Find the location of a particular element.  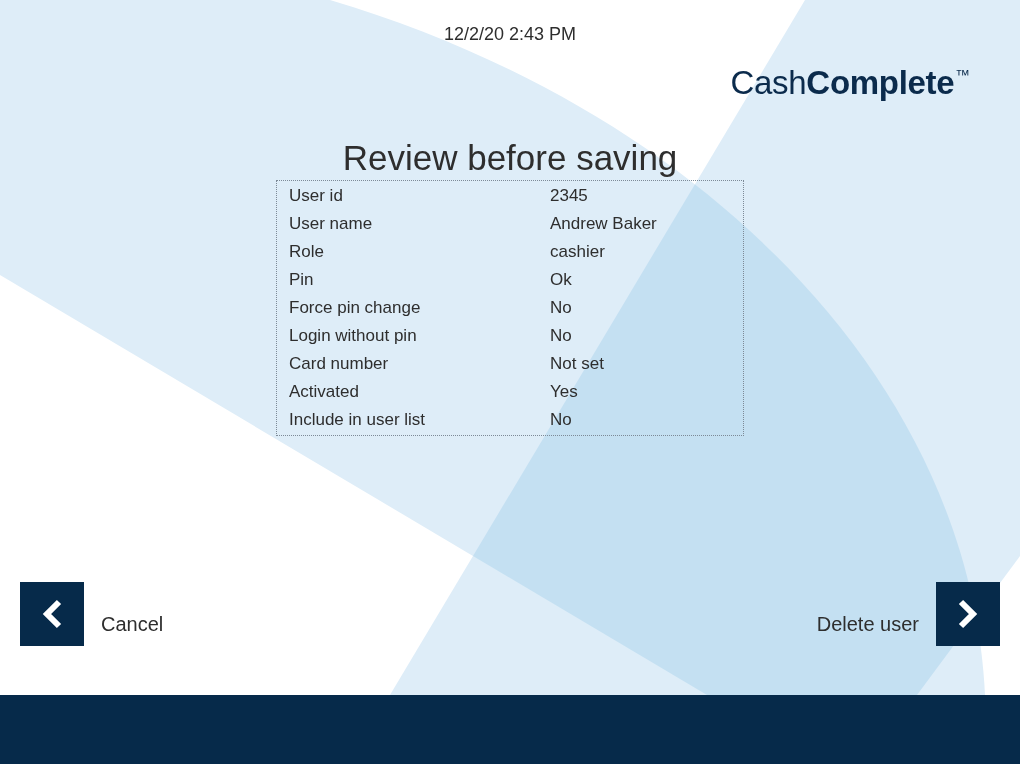

field-value: Yes is located at coordinates (564, 392).